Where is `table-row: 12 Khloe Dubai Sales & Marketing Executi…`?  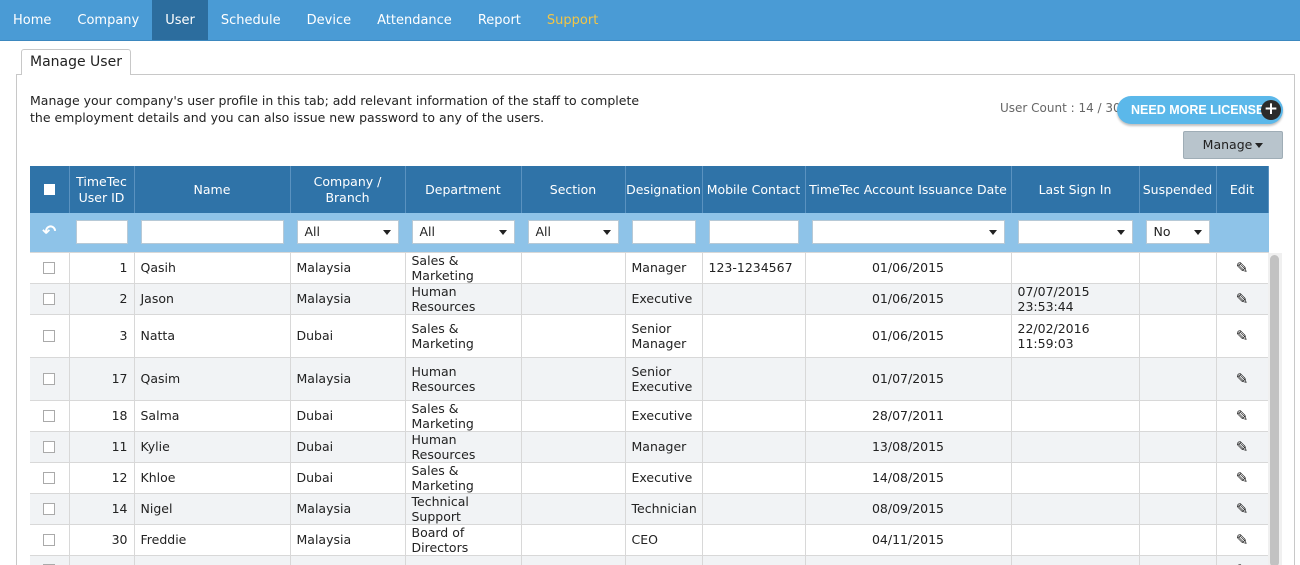
table-row: 12 Khloe Dubai Sales & Marketing Executi… is located at coordinates (649, 478).